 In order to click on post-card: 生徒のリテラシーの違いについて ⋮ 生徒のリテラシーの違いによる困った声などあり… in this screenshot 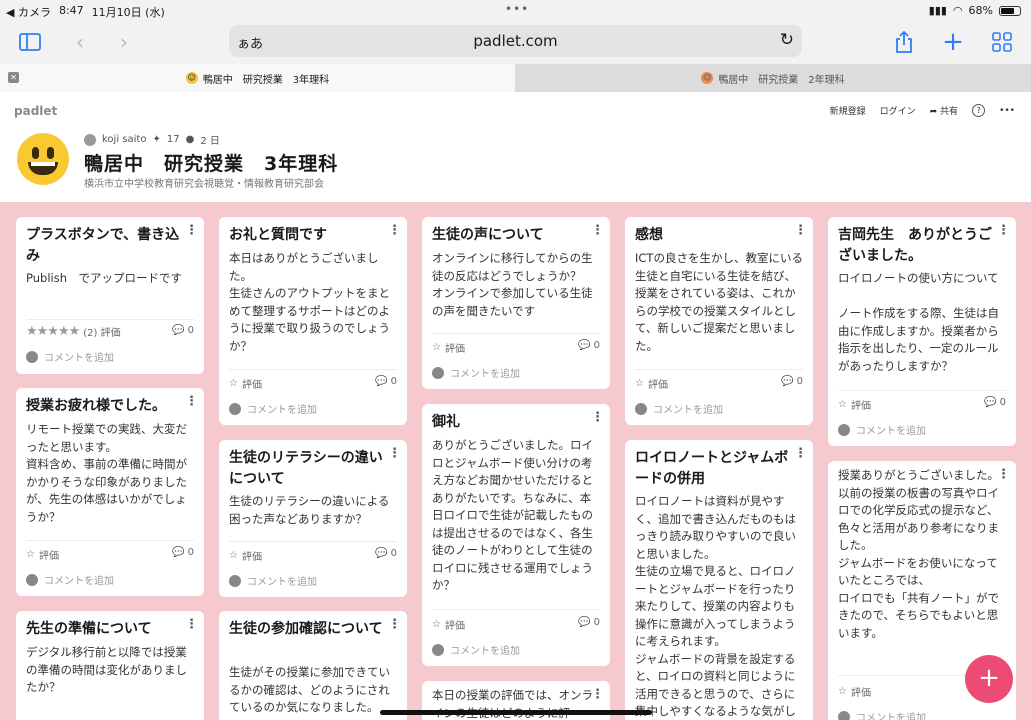, I will do `click(313, 518)`.